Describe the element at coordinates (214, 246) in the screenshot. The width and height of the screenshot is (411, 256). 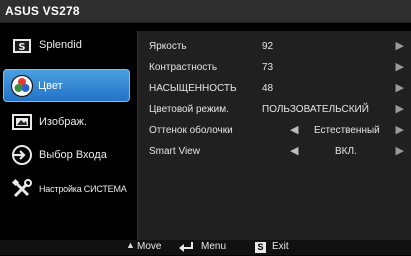
I see `menu-hint: Menu` at that location.